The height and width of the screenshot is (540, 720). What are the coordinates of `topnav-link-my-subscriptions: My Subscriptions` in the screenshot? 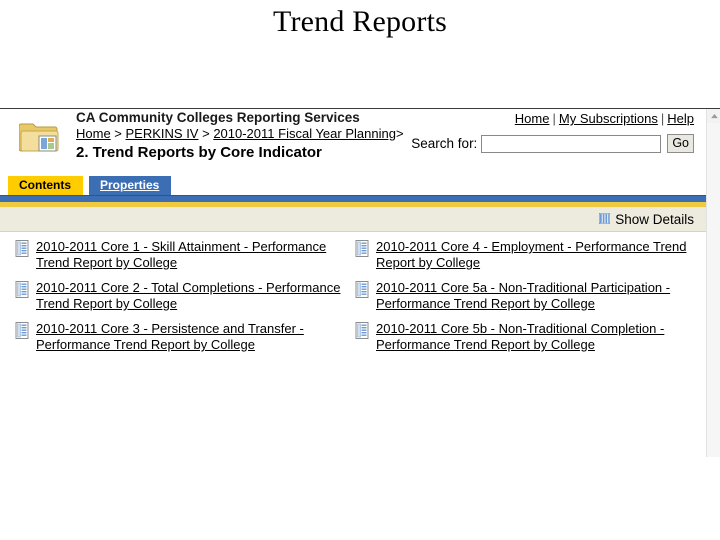 It's located at (608, 118).